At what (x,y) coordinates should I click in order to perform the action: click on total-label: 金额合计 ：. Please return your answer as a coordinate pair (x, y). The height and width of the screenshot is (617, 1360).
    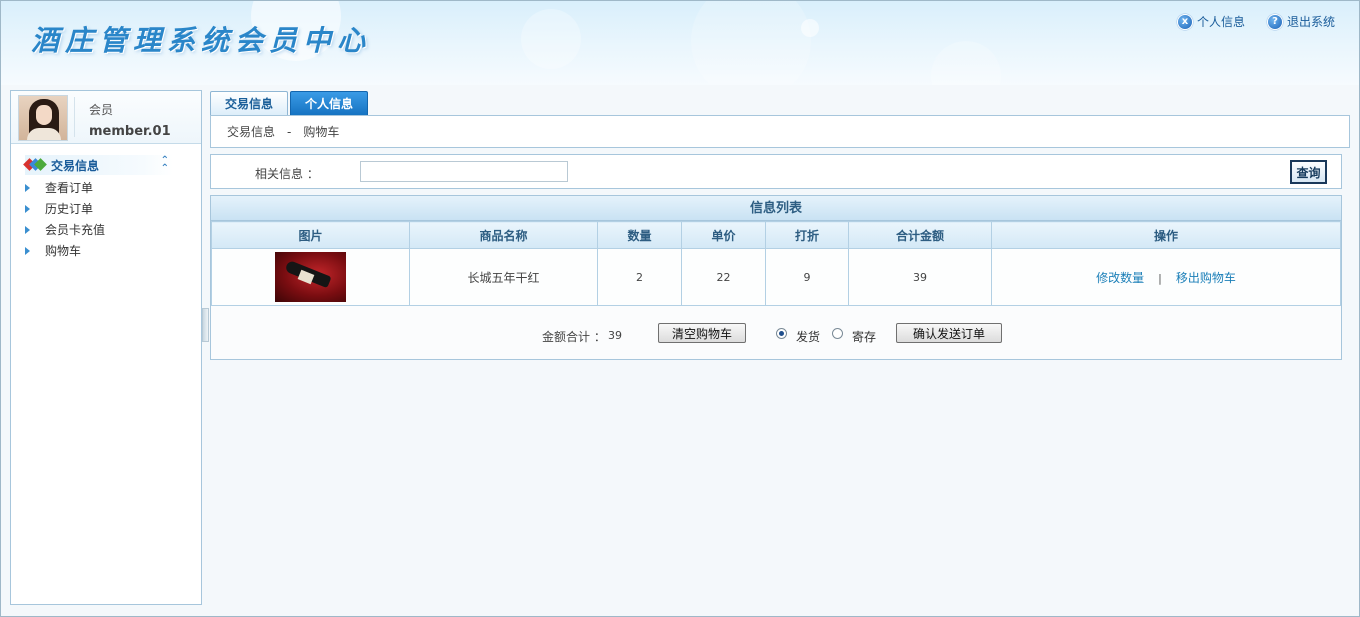
    Looking at the image, I should click on (574, 337).